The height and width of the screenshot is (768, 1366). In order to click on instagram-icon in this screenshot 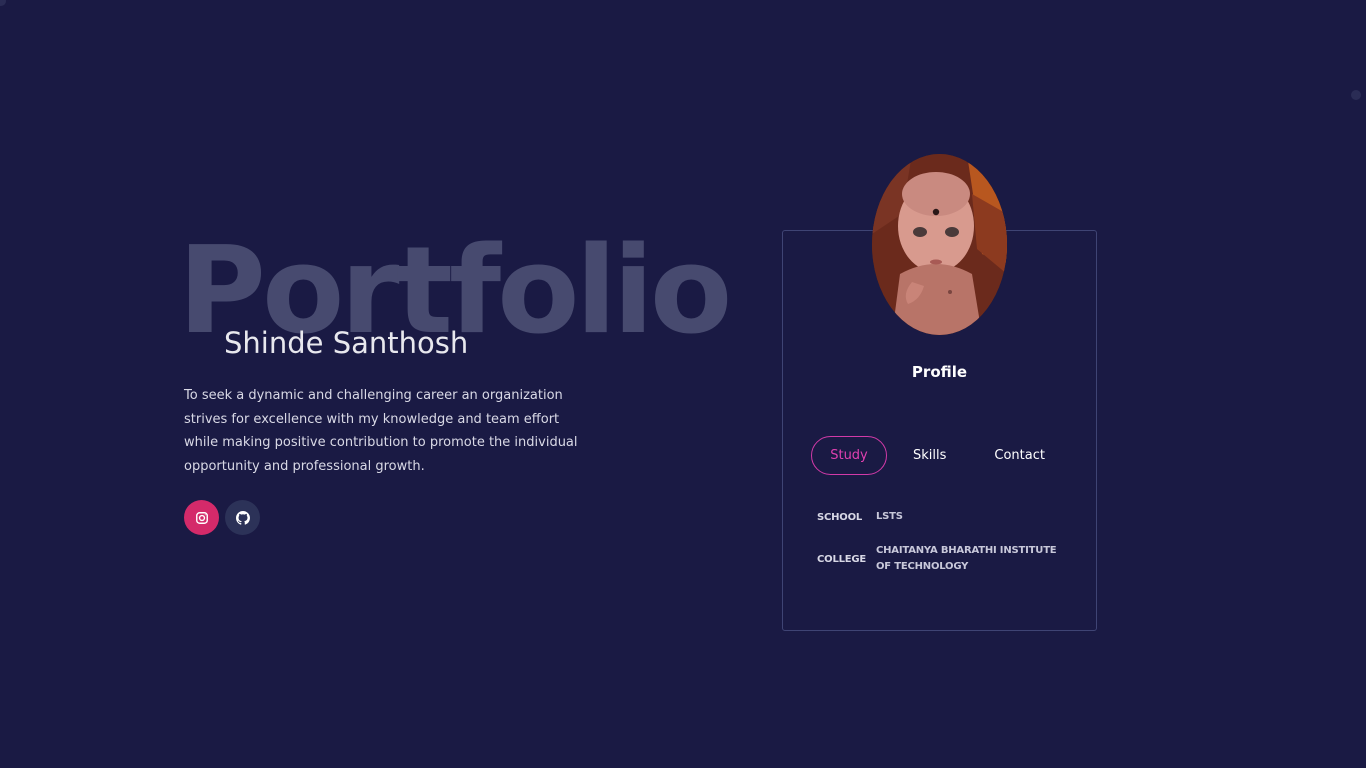, I will do `click(202, 518)`.